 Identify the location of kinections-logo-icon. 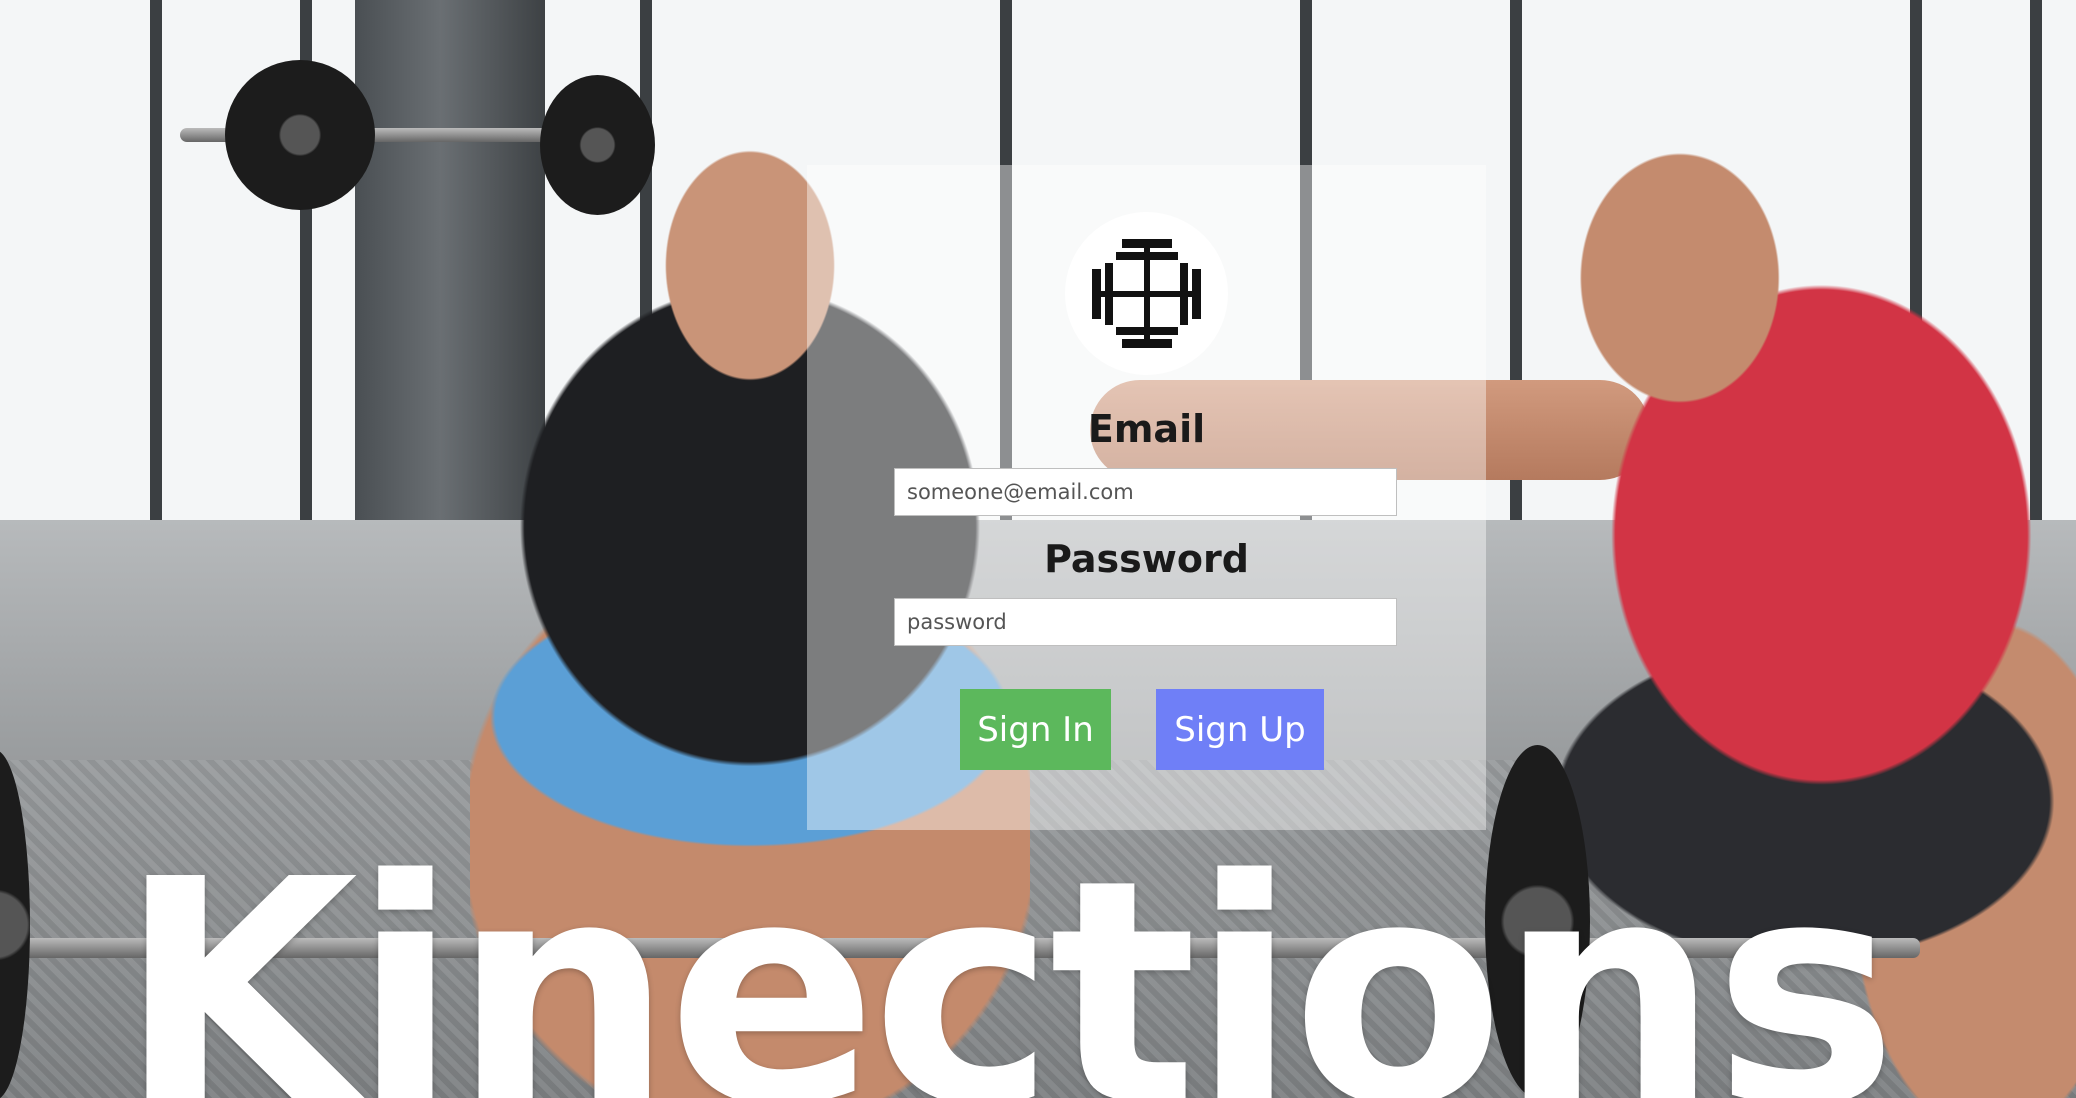
(1146, 293).